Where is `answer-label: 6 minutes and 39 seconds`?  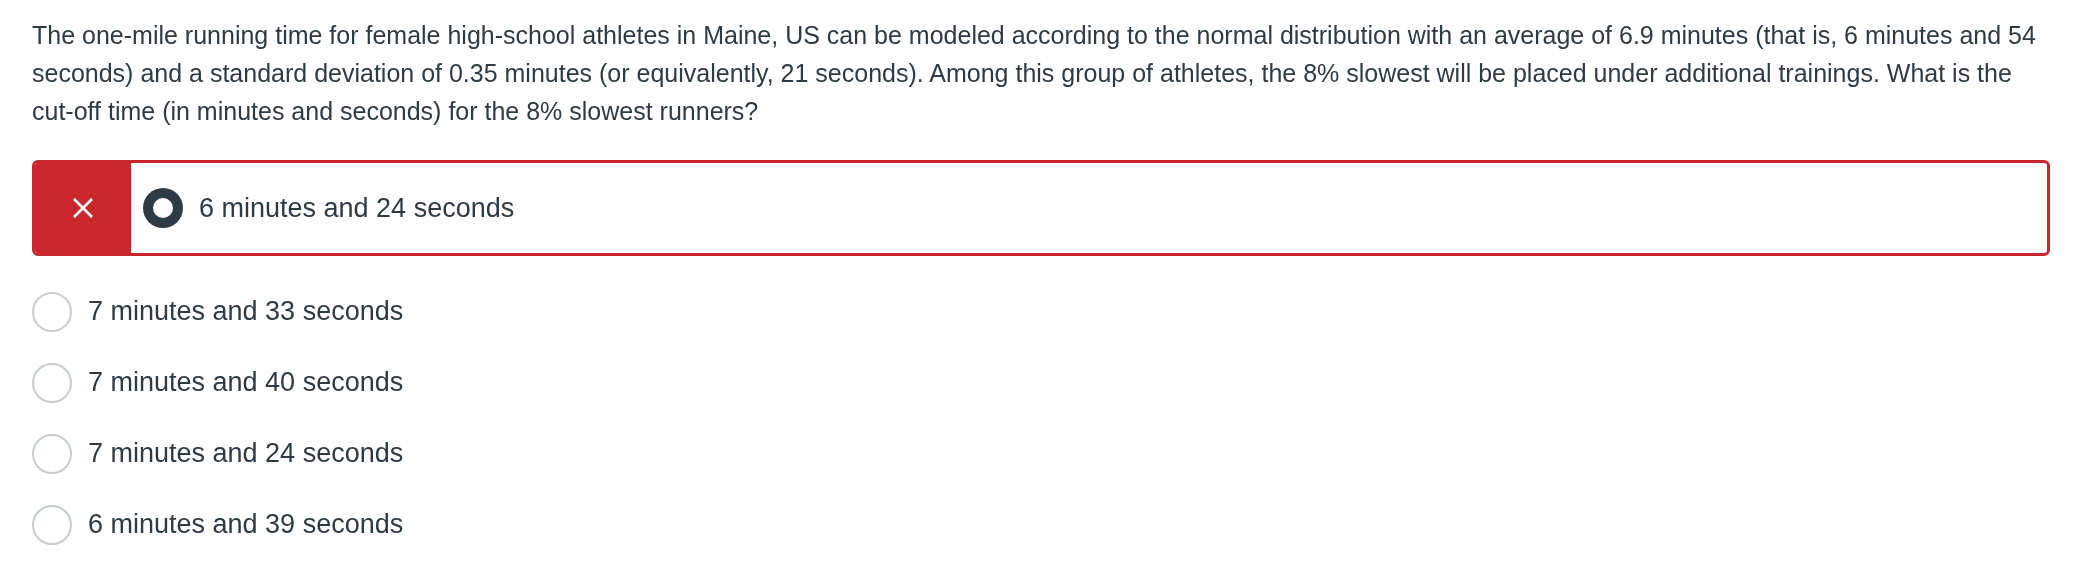 answer-label: 6 minutes and 39 seconds is located at coordinates (246, 525).